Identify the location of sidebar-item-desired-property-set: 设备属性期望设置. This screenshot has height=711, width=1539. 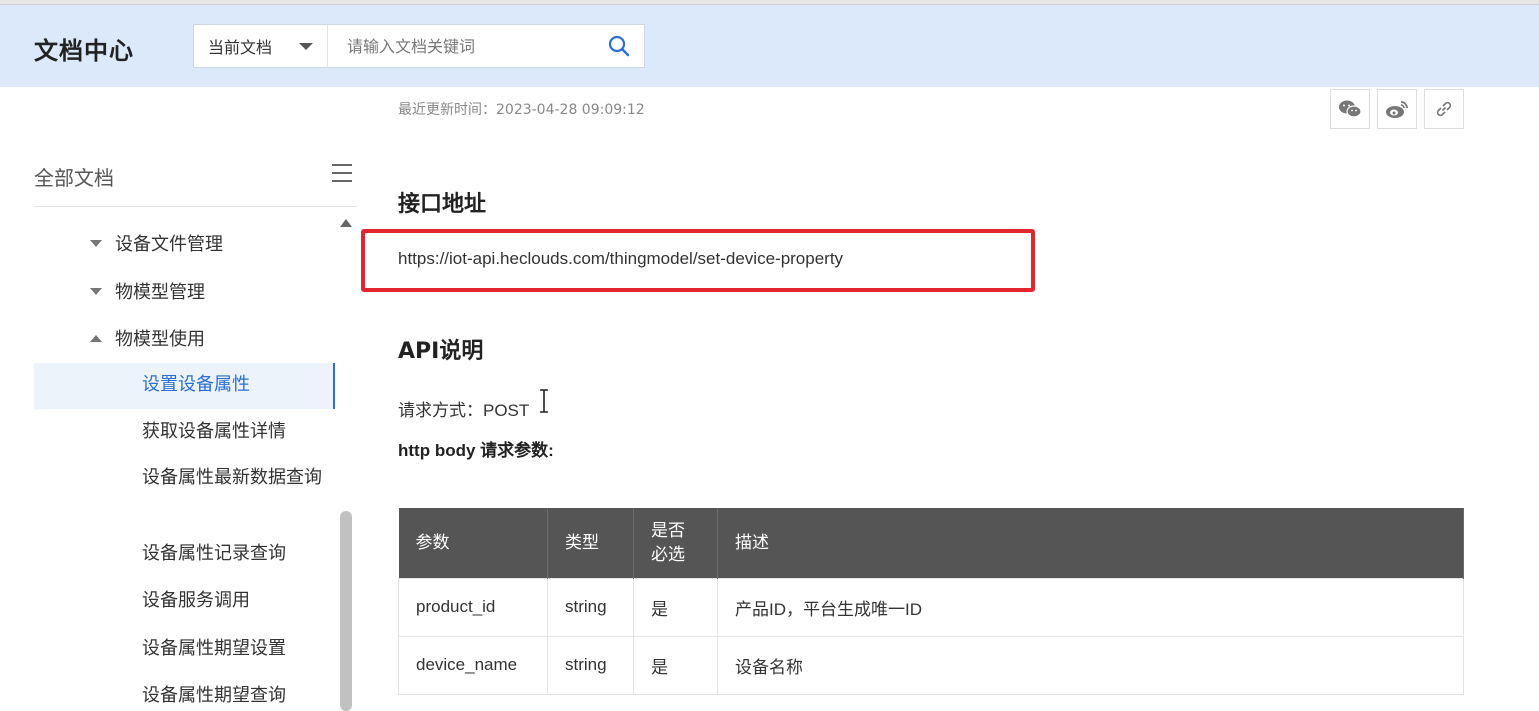
(232, 648).